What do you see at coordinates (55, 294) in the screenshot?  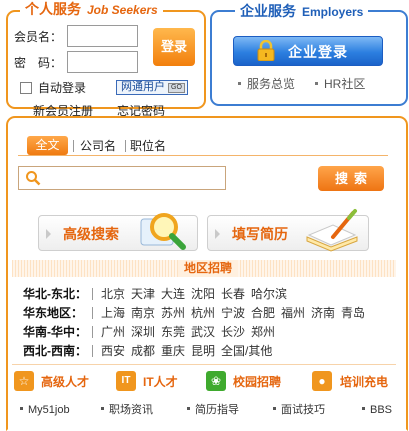 I see `region-north-label: 华北-东北：` at bounding box center [55, 294].